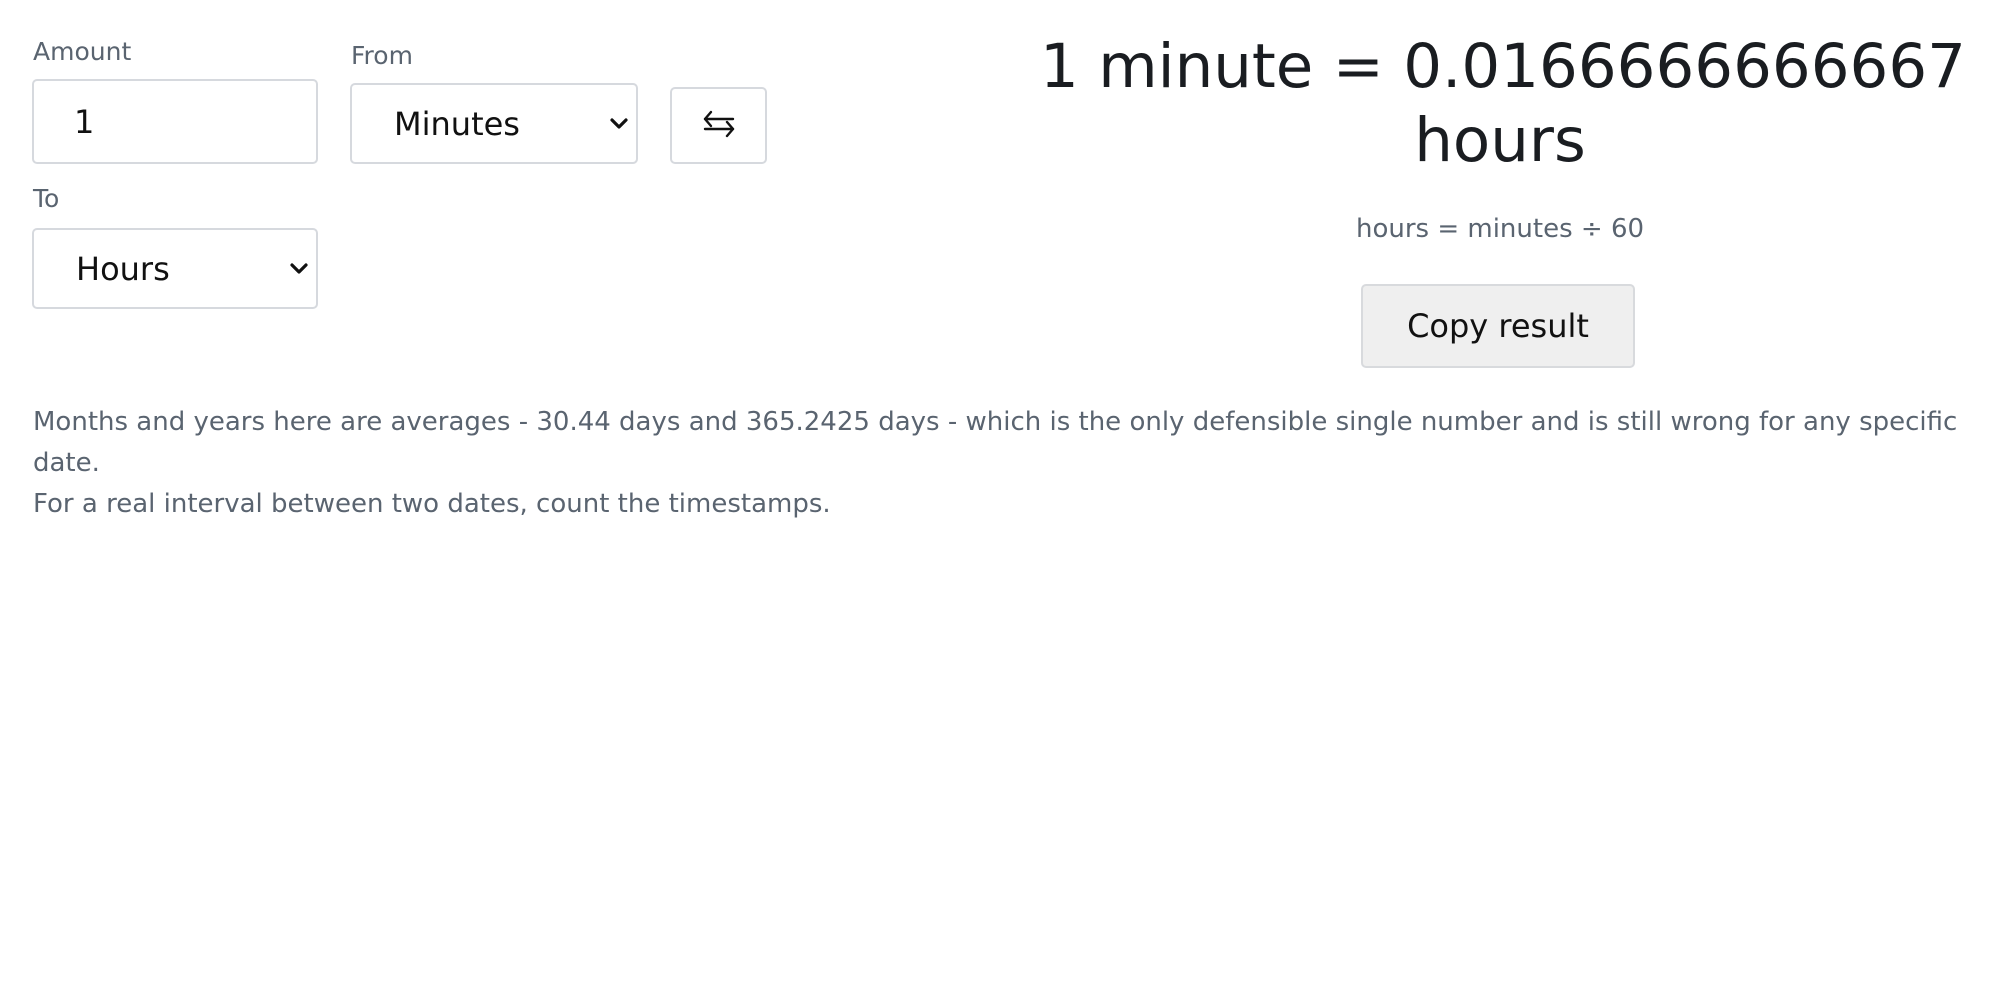 The image size is (2000, 1000). Describe the element at coordinates (82, 51) in the screenshot. I see `amount-label: Amount` at that location.